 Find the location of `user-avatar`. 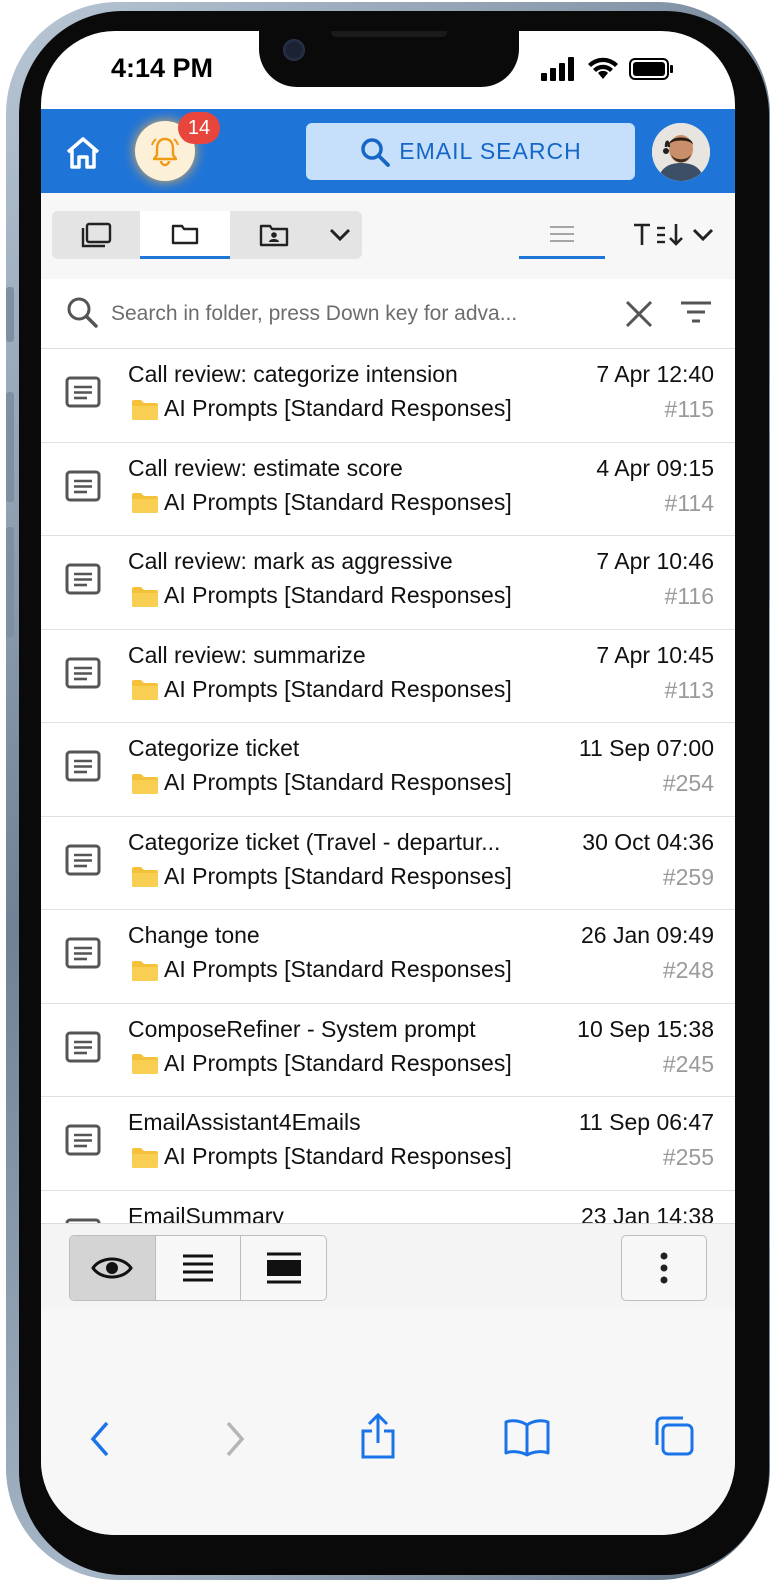

user-avatar is located at coordinates (681, 152).